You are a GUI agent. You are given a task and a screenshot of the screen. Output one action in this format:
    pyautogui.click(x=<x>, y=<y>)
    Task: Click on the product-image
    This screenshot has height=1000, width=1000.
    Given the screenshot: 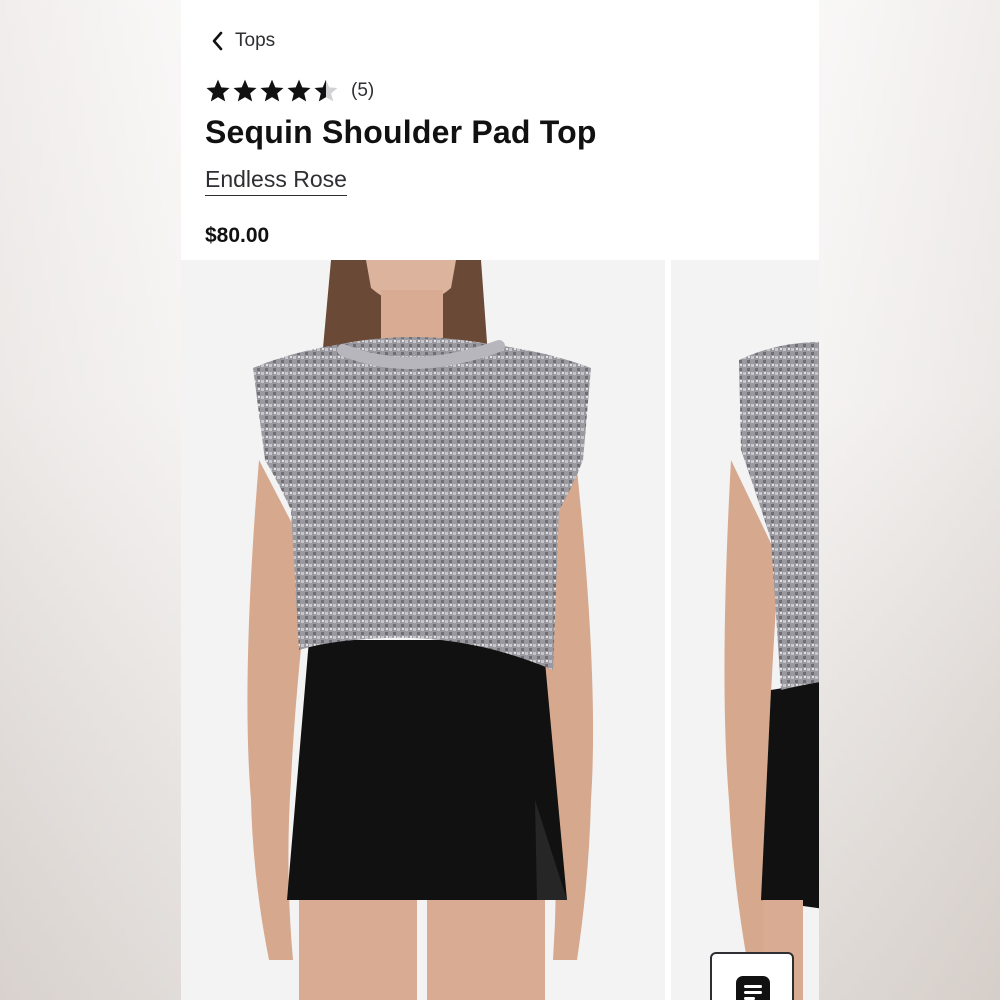 What is the action you would take?
    pyautogui.click(x=745, y=630)
    